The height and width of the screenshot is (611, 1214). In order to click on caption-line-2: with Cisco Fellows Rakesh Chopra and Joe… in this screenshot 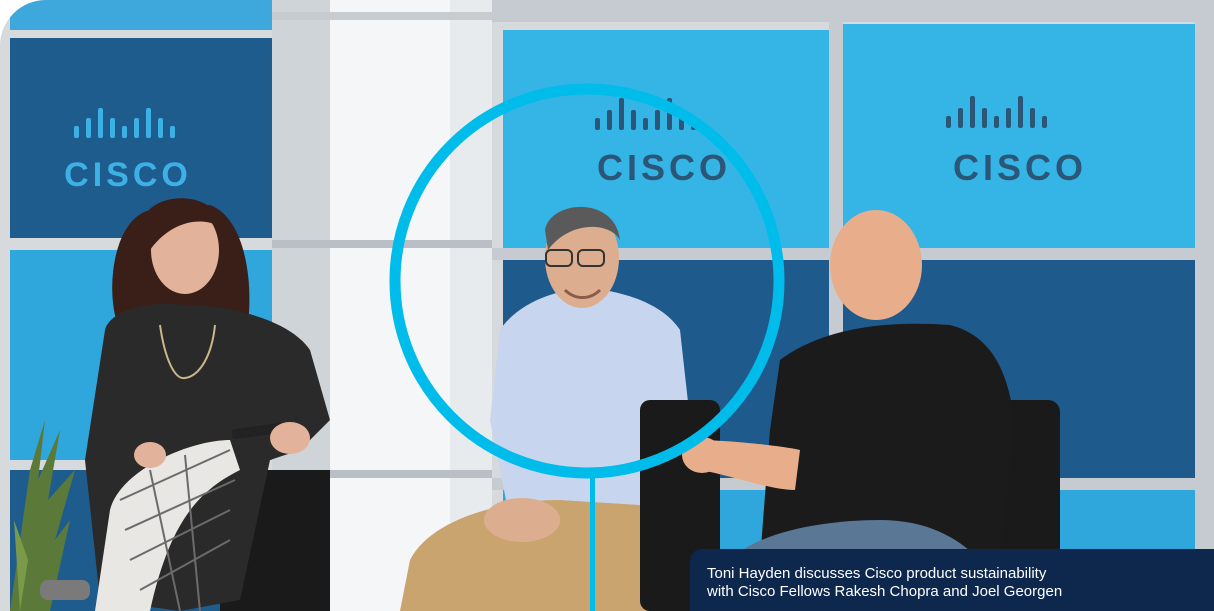, I will do `click(885, 591)`.